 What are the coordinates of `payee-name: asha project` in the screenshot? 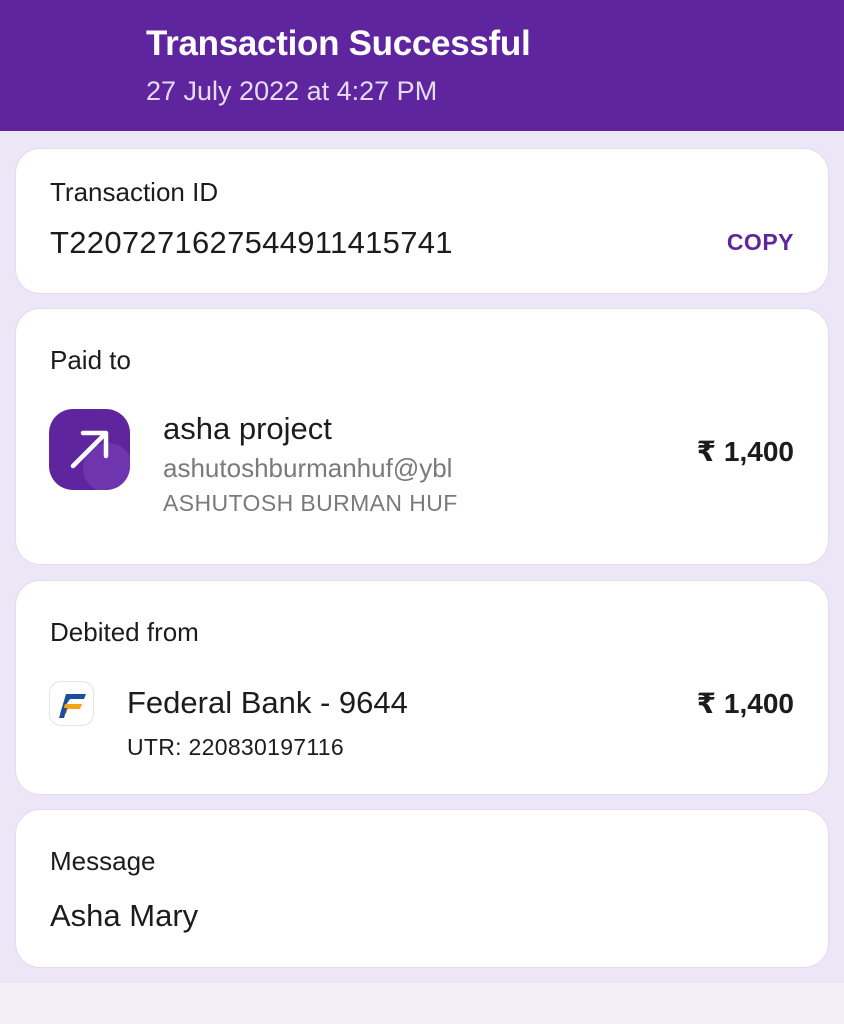 It's located at (247, 428).